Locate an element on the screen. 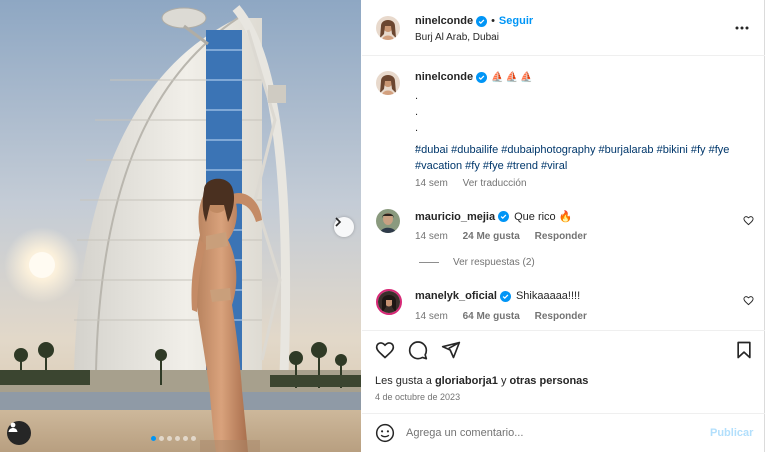  comment-1: mauricio_mejia Que rico 🔥 is located at coordinates (494, 217).